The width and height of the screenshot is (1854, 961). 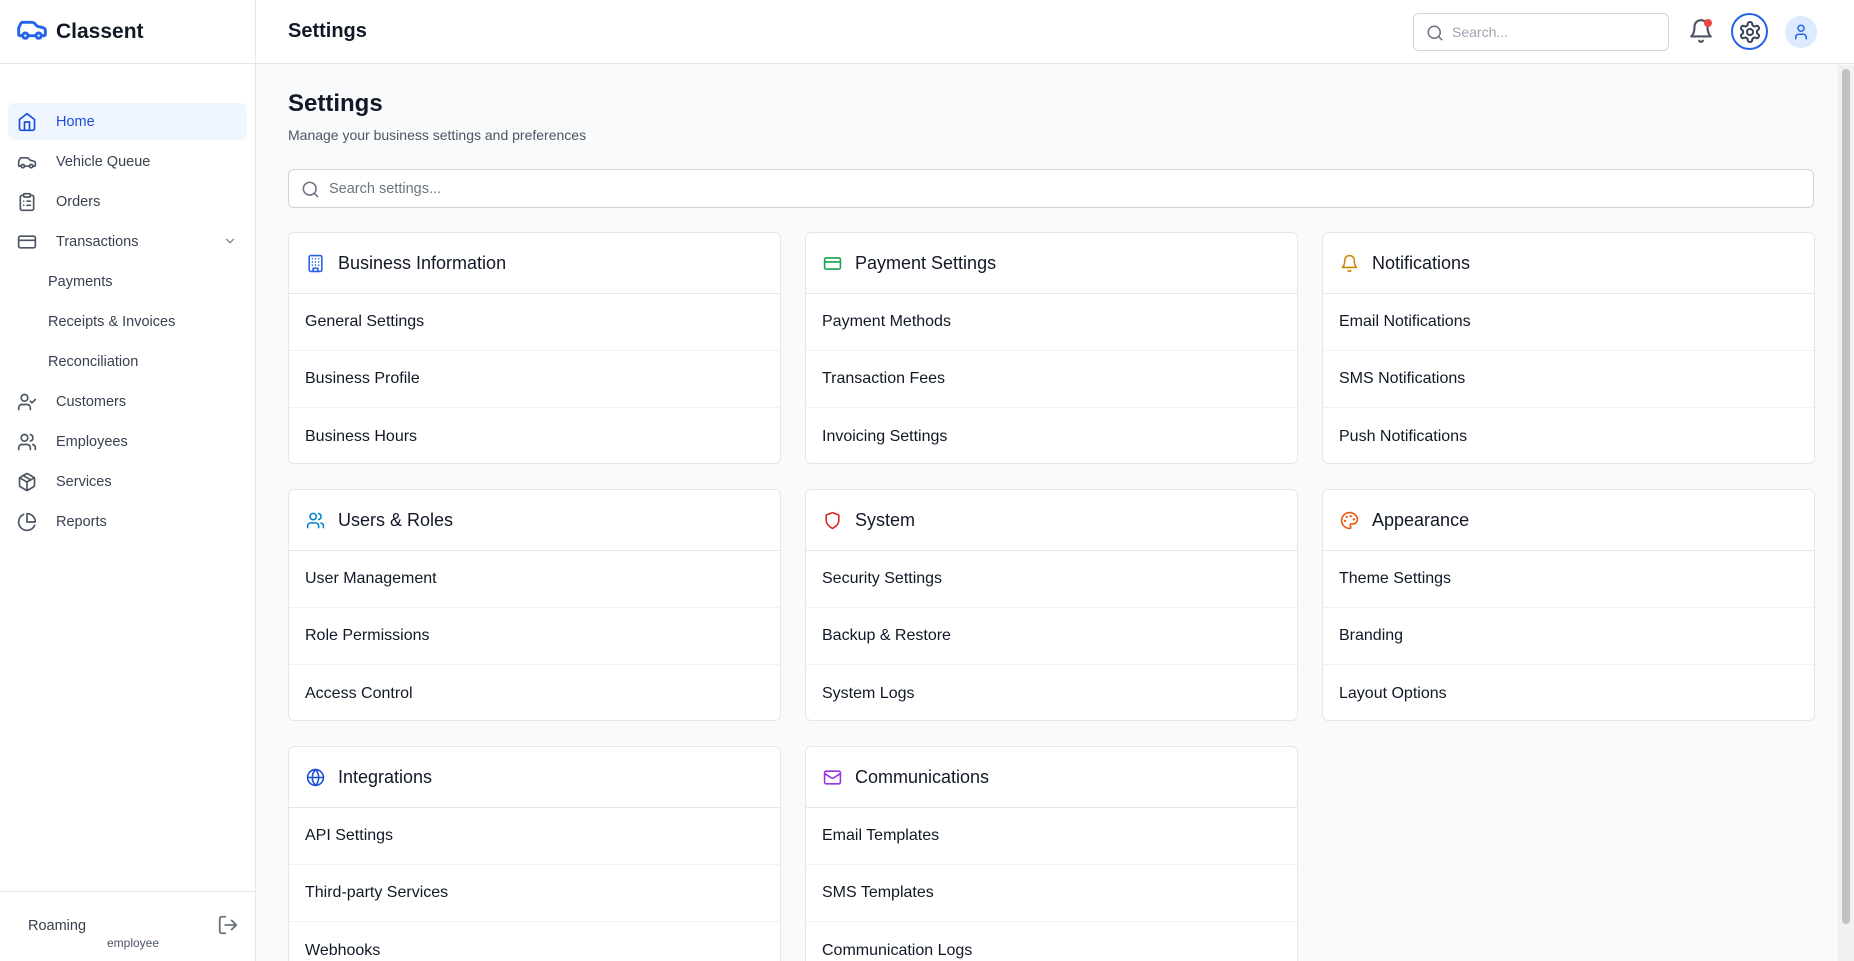 What do you see at coordinates (1846, 496) in the screenshot?
I see `scrollbar-thumb` at bounding box center [1846, 496].